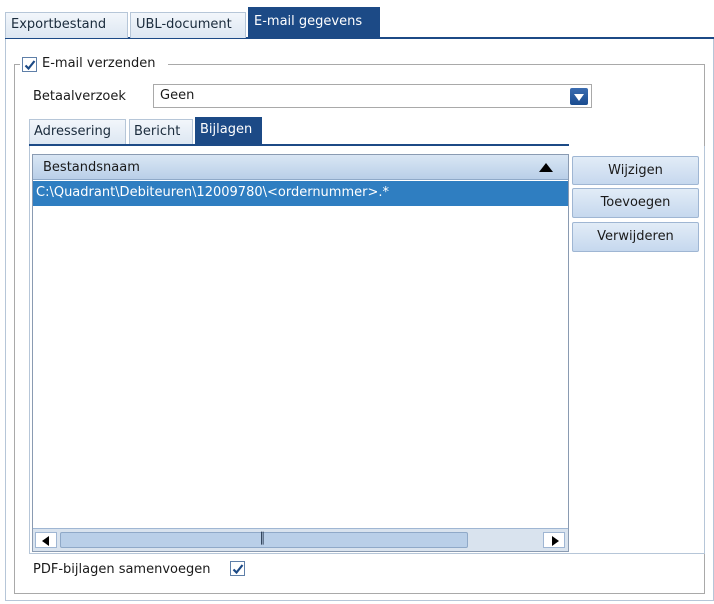 The image size is (714, 604). What do you see at coordinates (122, 569) in the screenshot?
I see `pdf-merge-label: PDF-bijlagen samenvoegen` at bounding box center [122, 569].